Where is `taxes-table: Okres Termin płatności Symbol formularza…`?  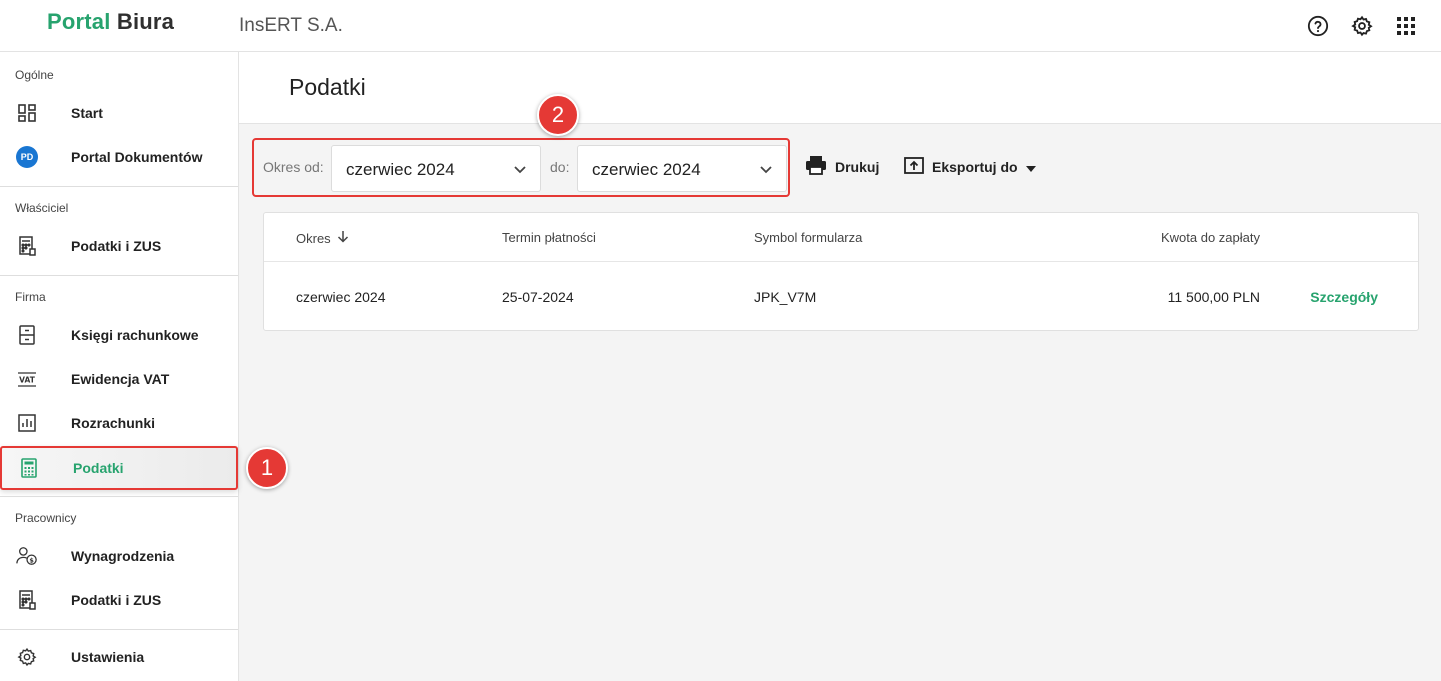 taxes-table: Okres Termin płatności Symbol formularza… is located at coordinates (841, 271).